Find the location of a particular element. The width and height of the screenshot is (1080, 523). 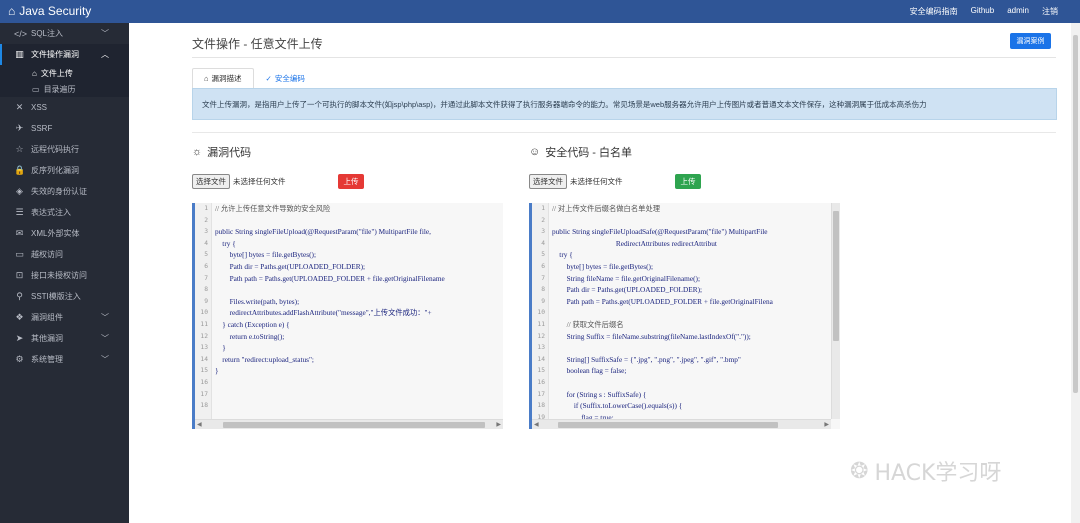

line-number: 16 is located at coordinates (204, 382).